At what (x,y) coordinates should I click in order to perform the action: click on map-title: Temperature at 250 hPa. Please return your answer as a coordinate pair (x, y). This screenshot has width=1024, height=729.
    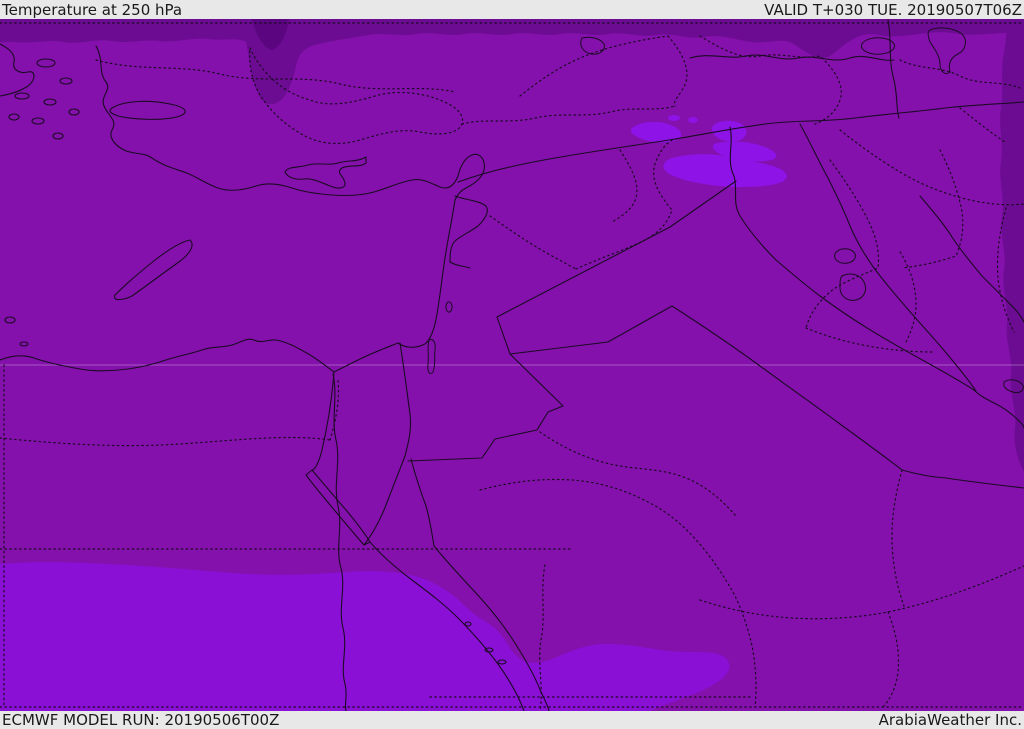
    Looking at the image, I should click on (92, 10).